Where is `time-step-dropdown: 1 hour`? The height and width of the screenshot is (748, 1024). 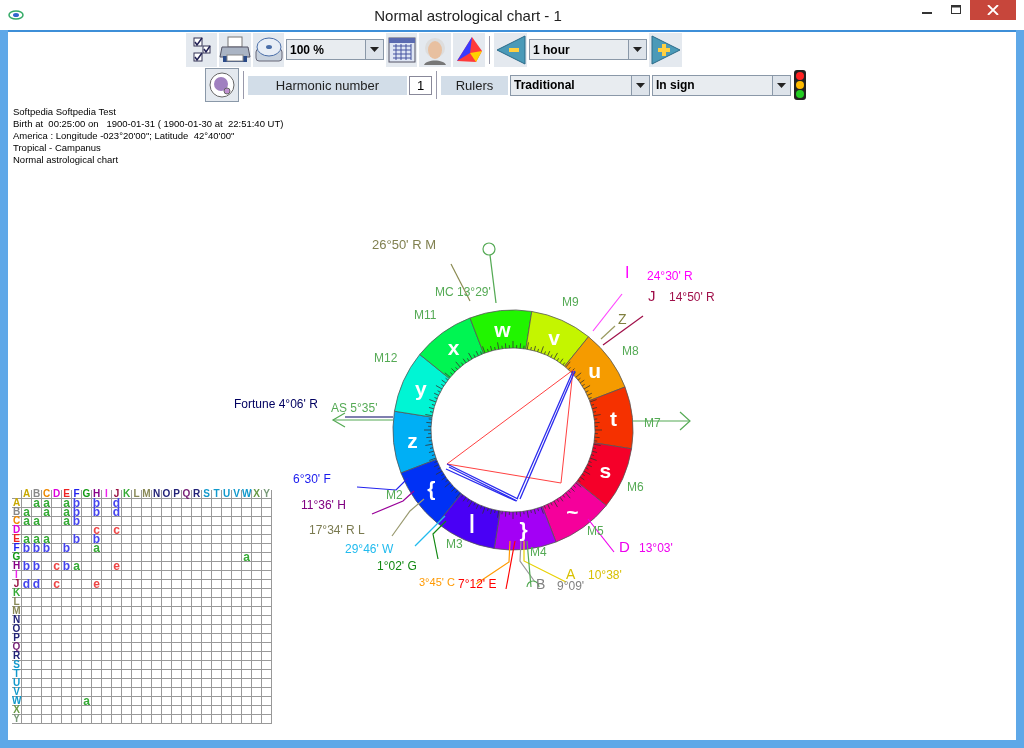 time-step-dropdown: 1 hour is located at coordinates (588, 49).